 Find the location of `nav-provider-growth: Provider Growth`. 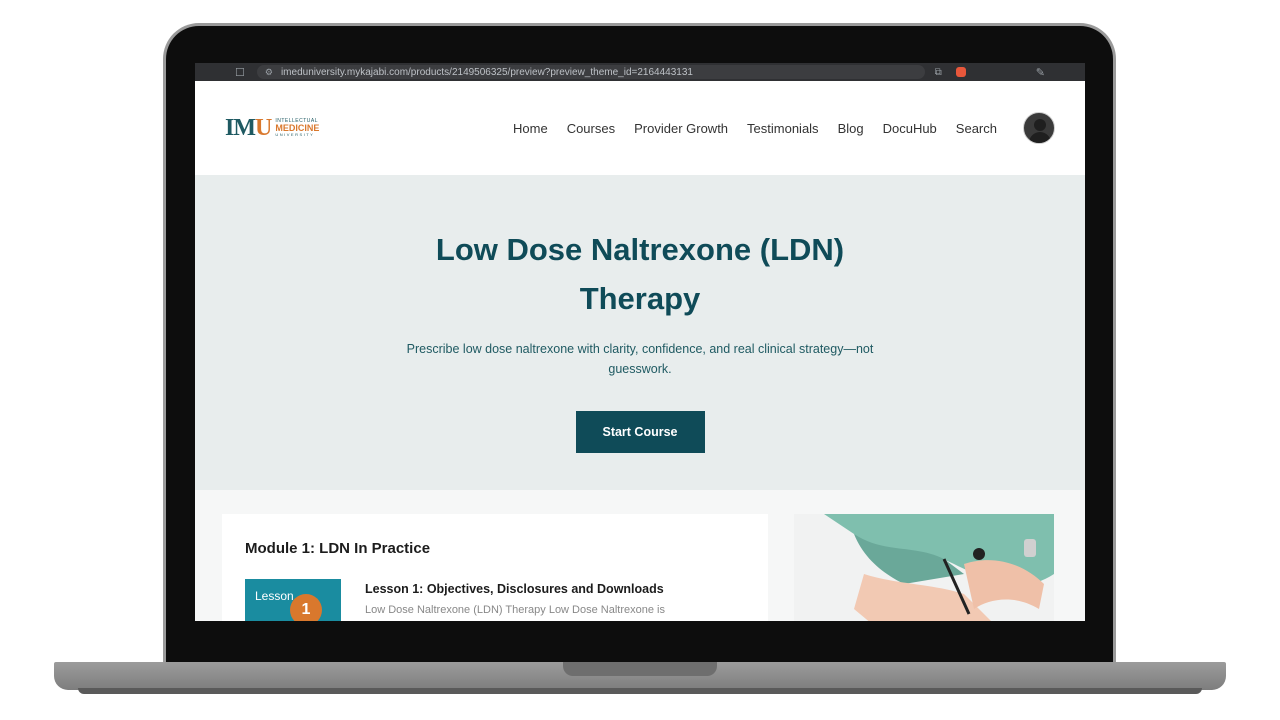

nav-provider-growth: Provider Growth is located at coordinates (681, 128).